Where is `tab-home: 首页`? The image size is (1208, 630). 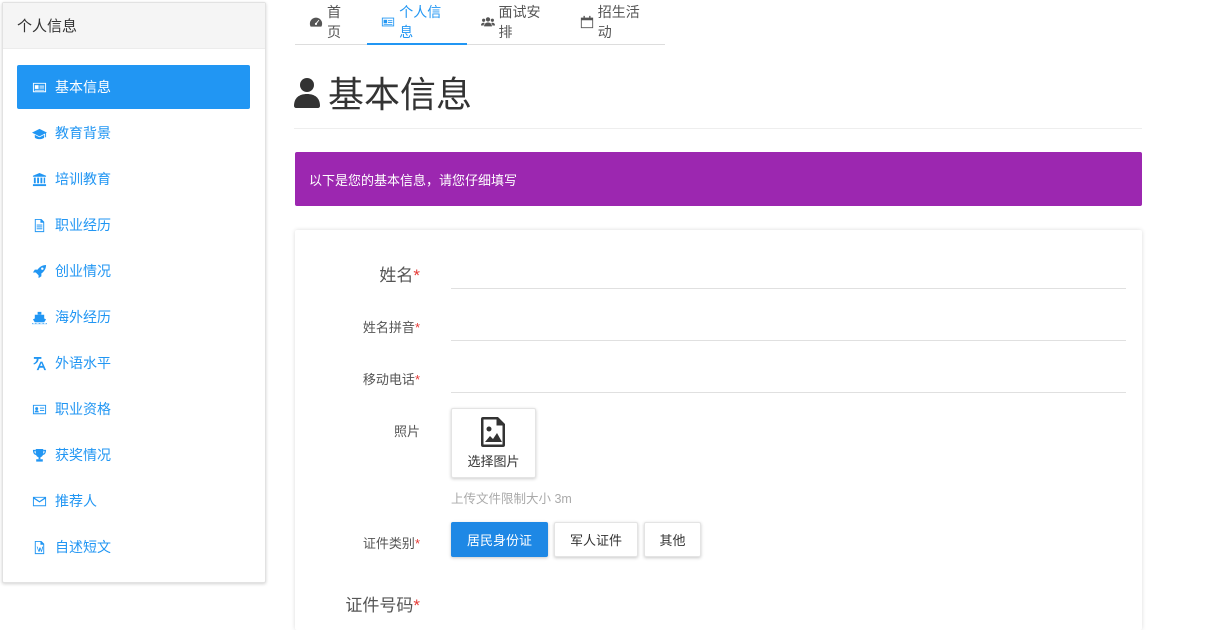 tab-home: 首页 is located at coordinates (331, 22).